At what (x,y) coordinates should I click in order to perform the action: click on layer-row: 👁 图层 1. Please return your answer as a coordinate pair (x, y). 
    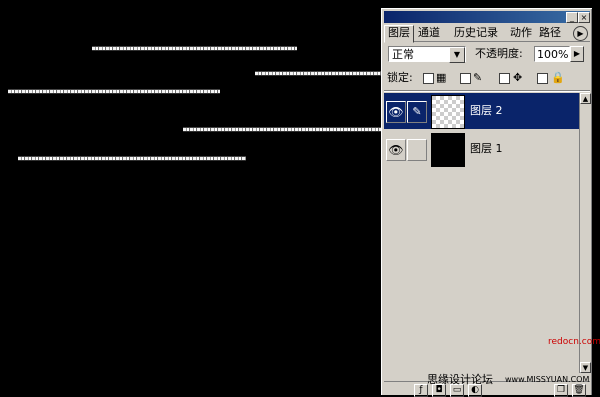
    Looking at the image, I should click on (481, 149).